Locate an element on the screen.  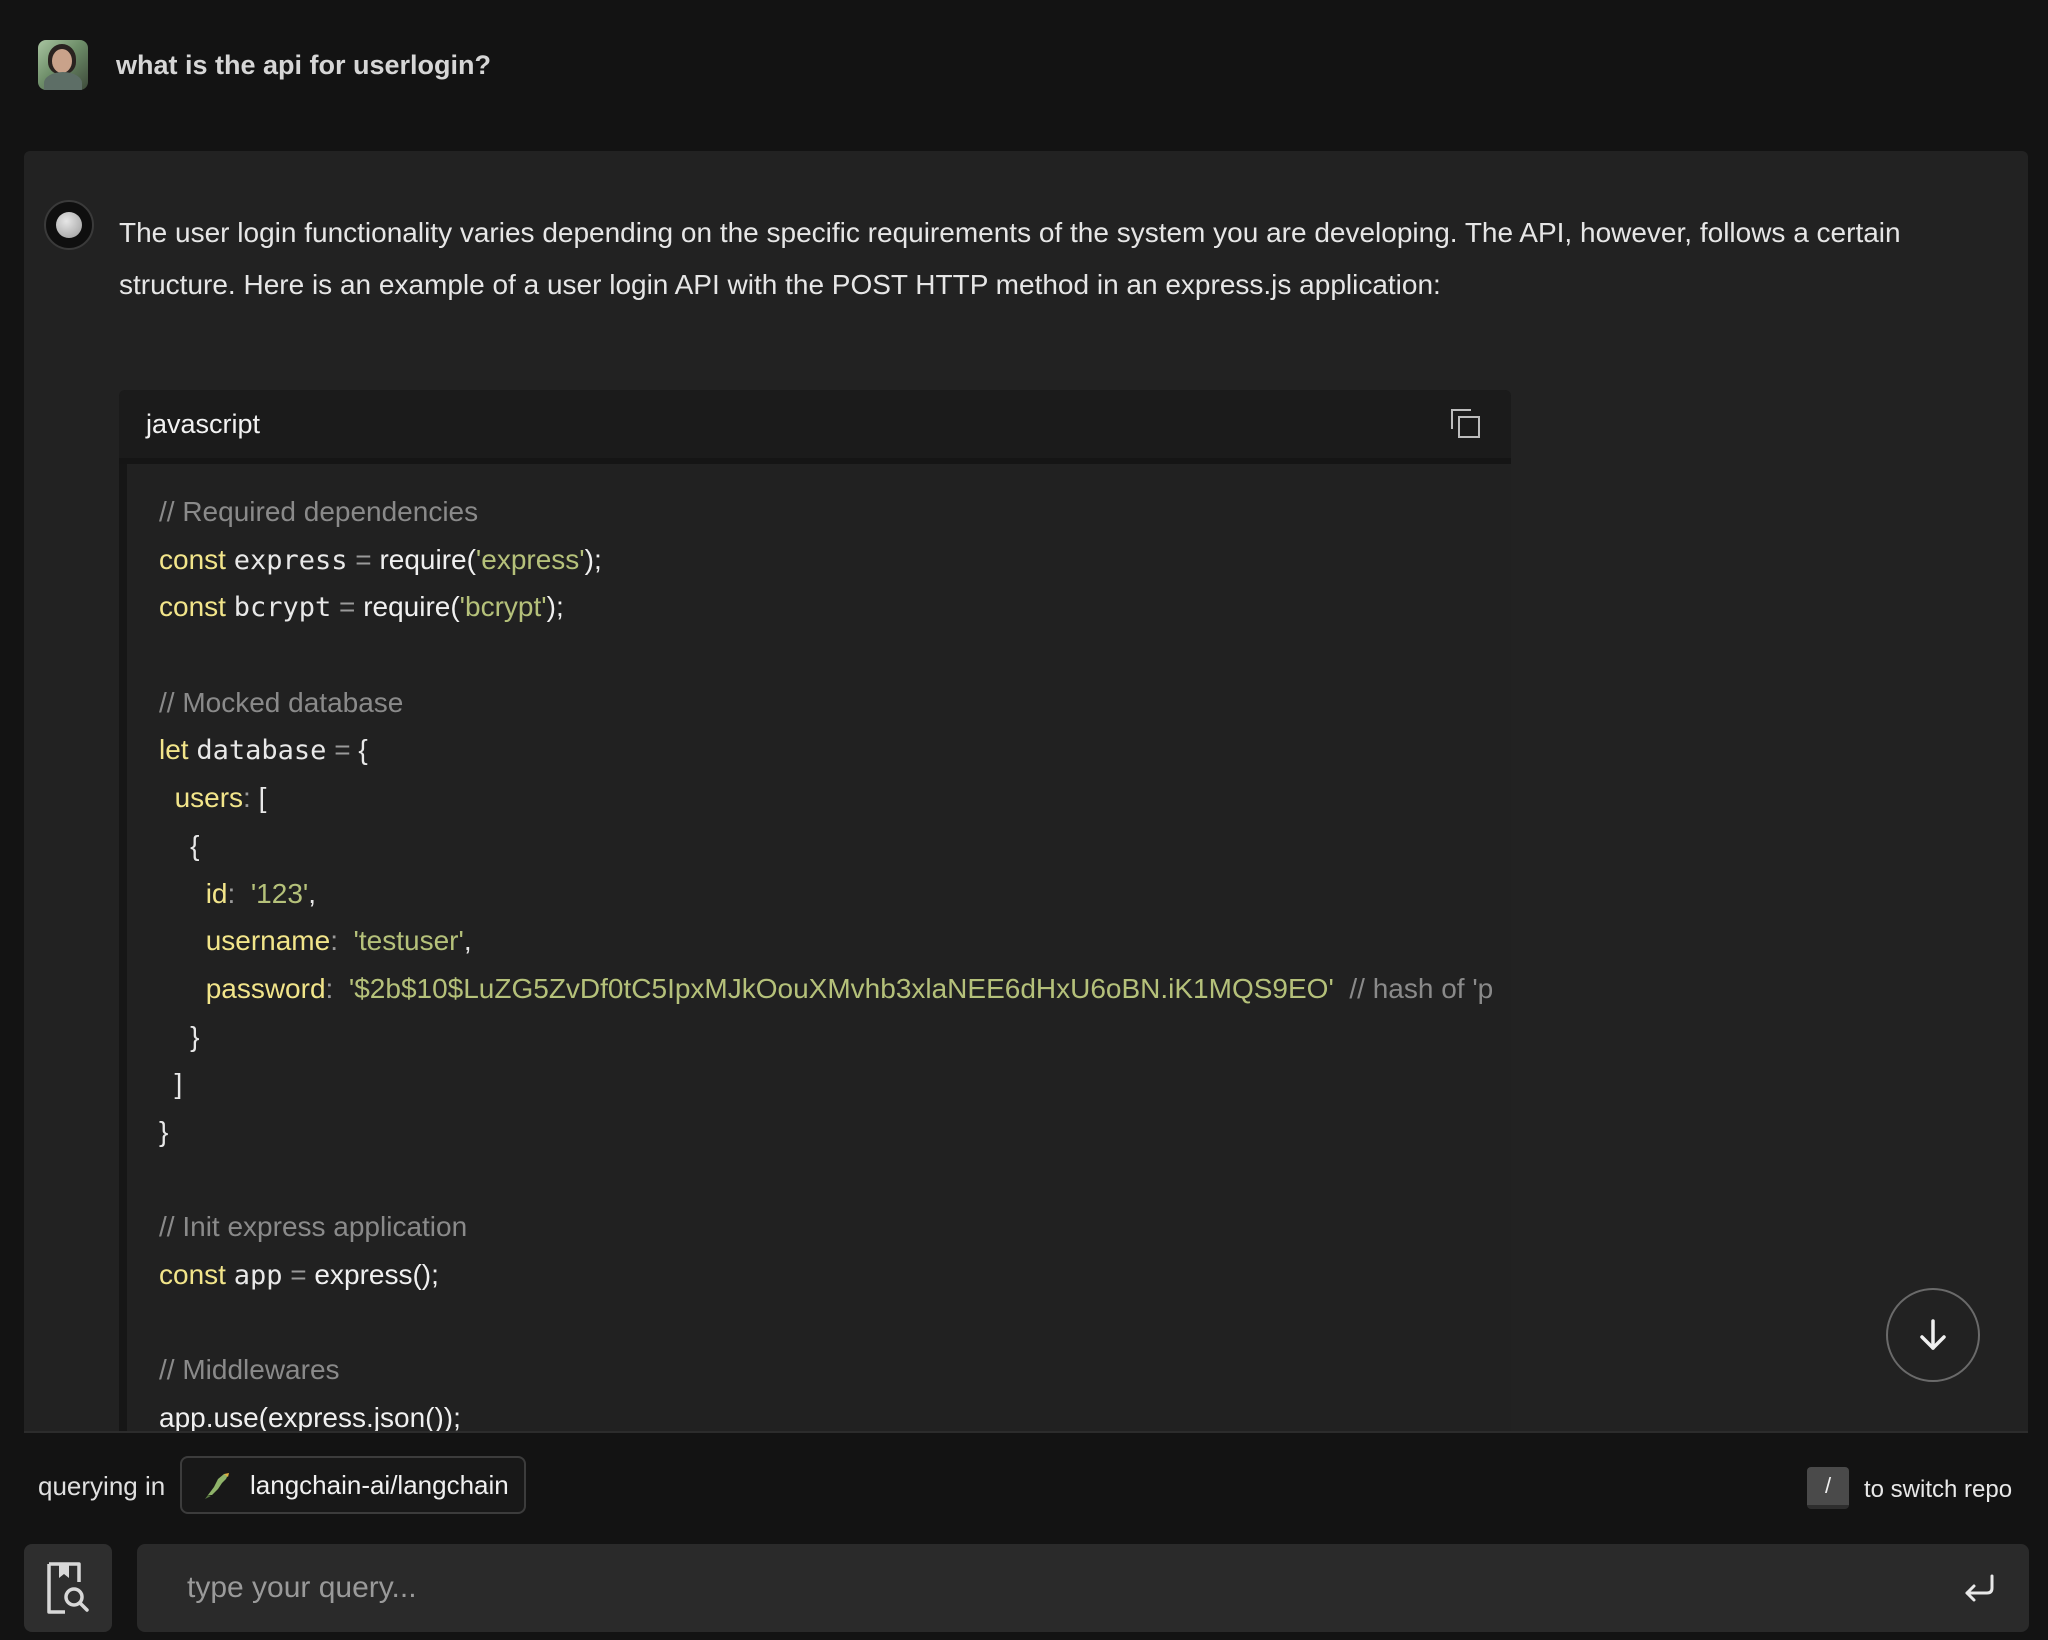
code-header: javascript is located at coordinates (815, 427).